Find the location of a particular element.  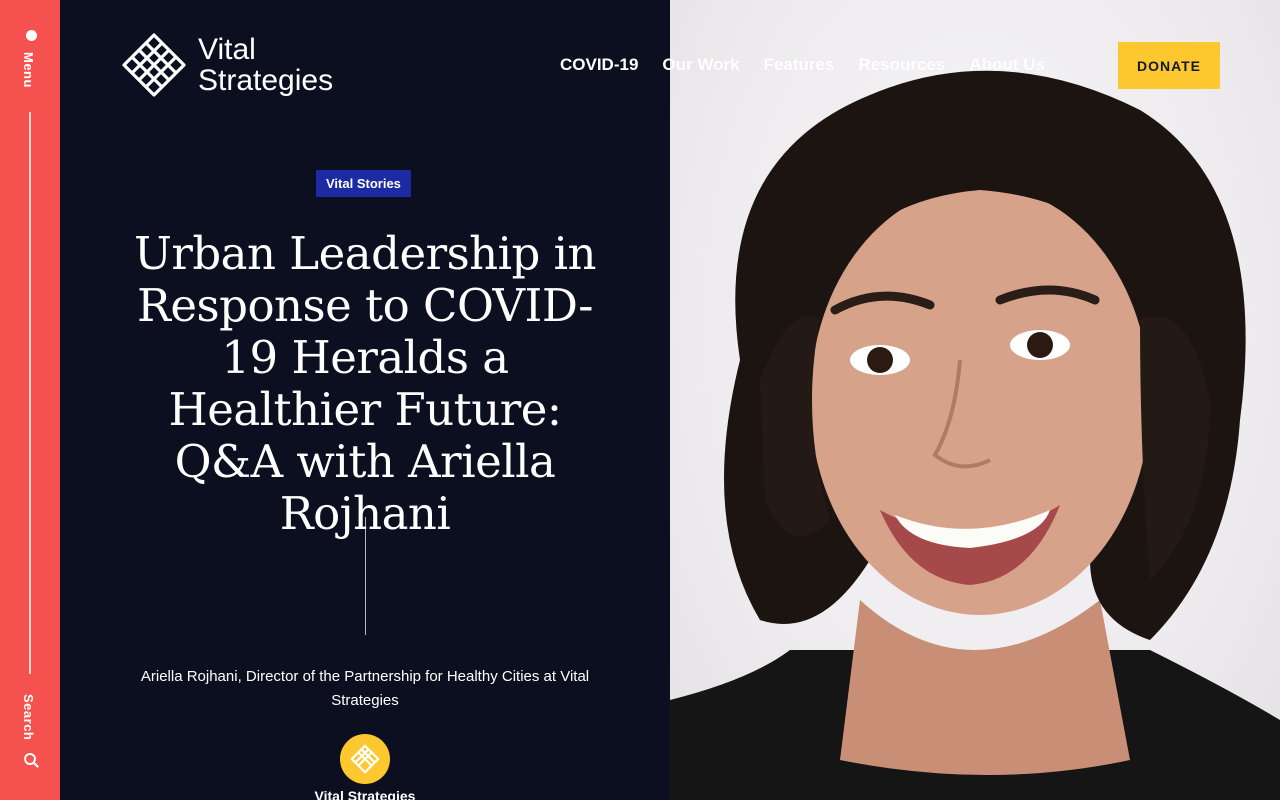

logo-mark-icon is located at coordinates (154, 65).